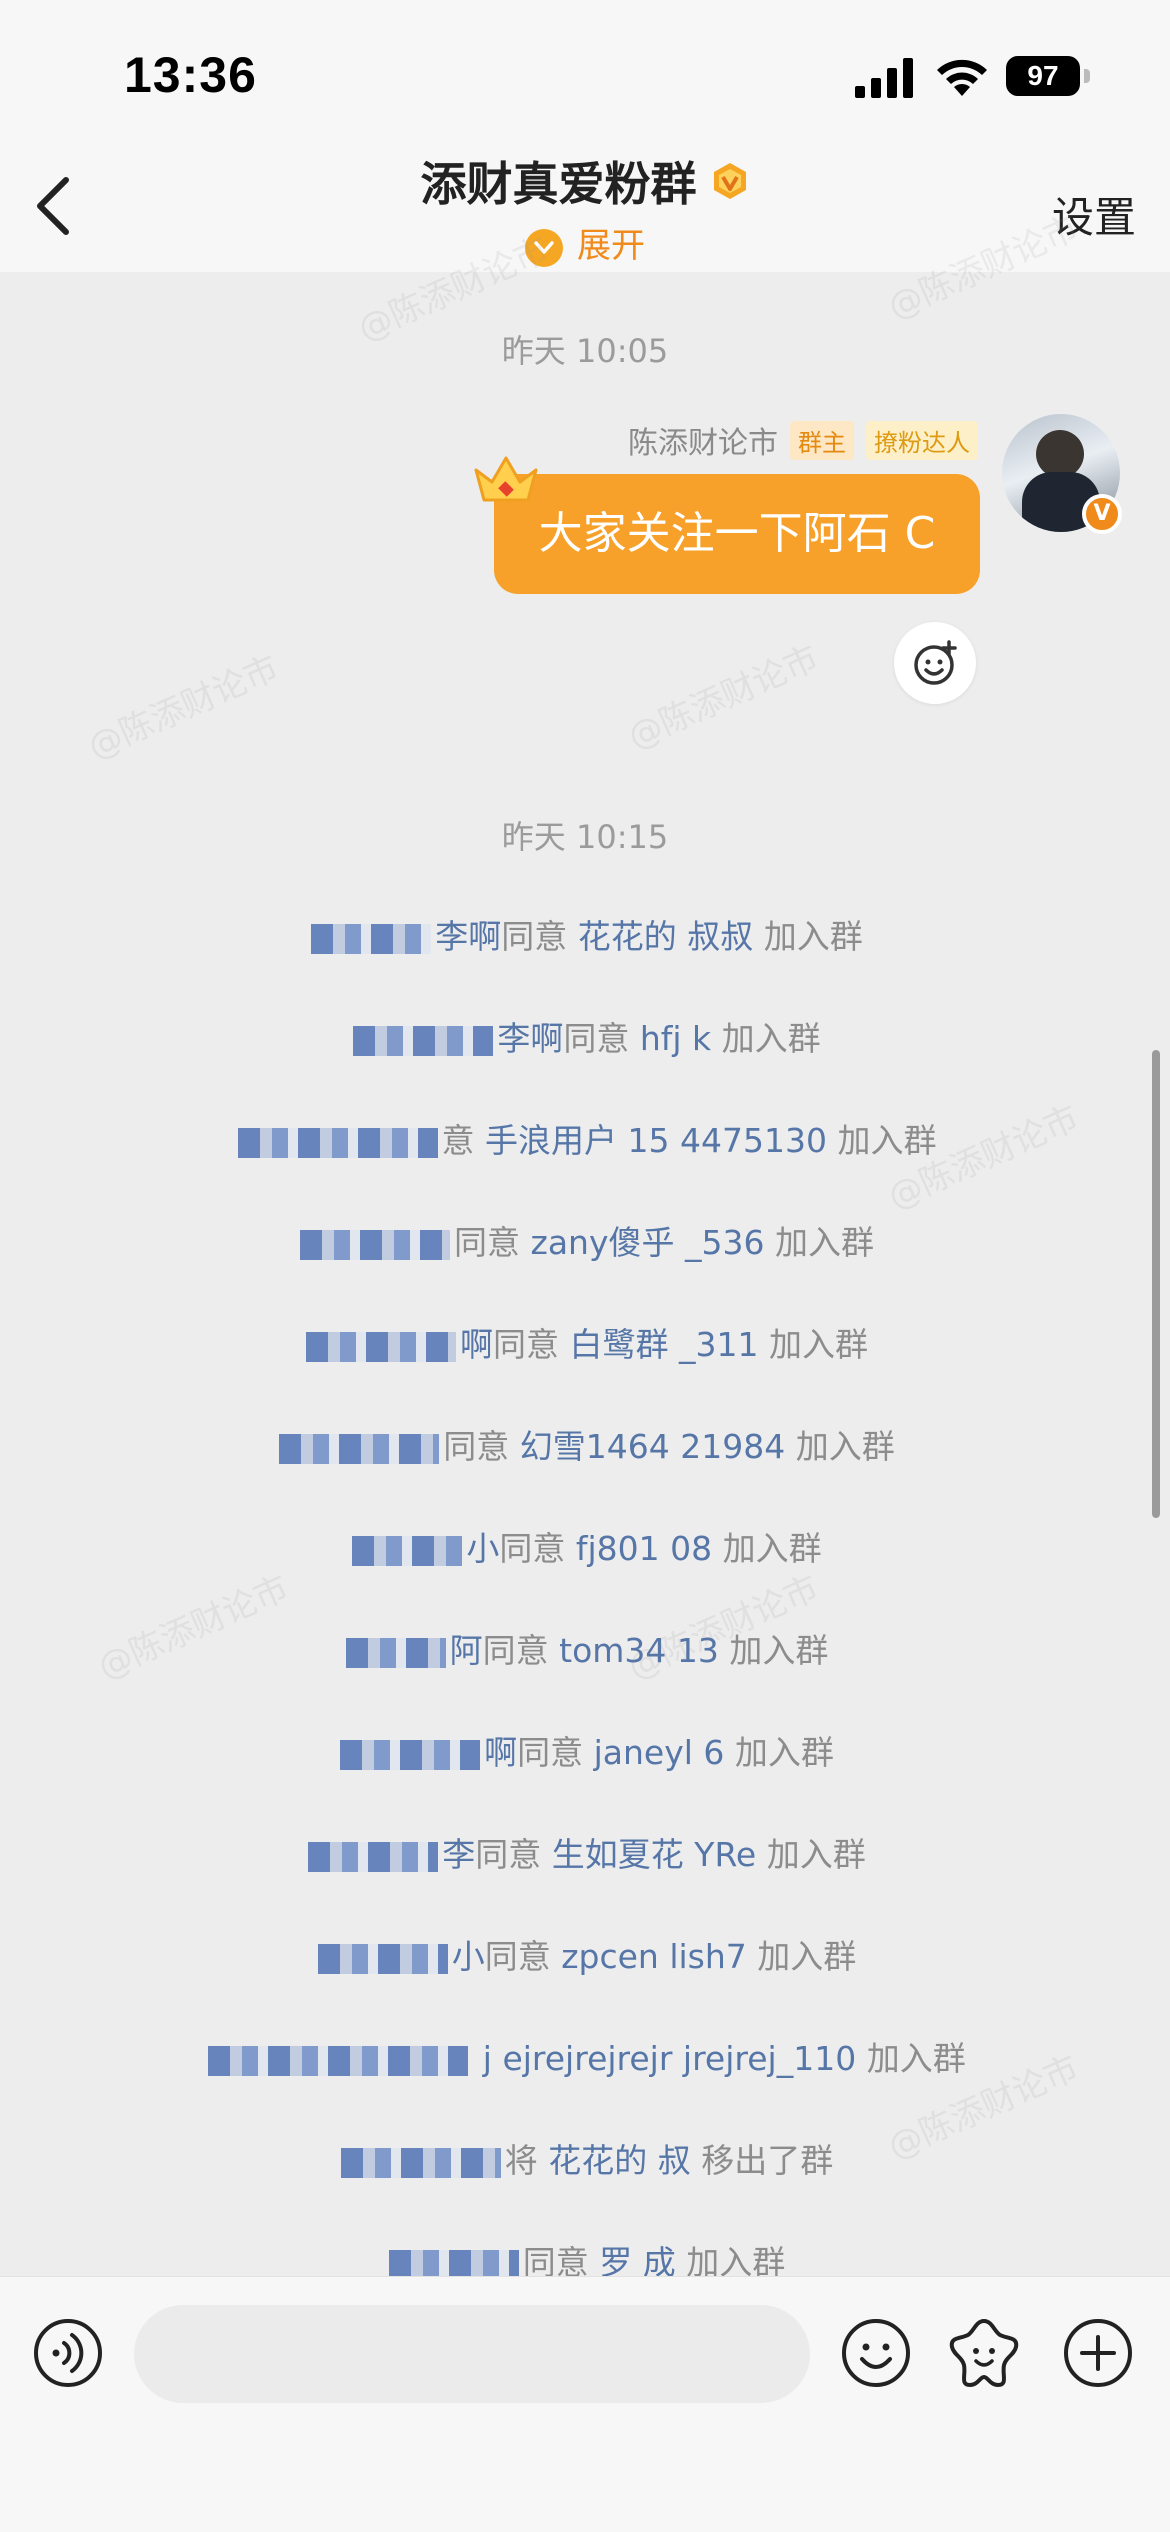  Describe the element at coordinates (666, 936) in the screenshot. I see `member-name: 花花的 叔叔` at that location.